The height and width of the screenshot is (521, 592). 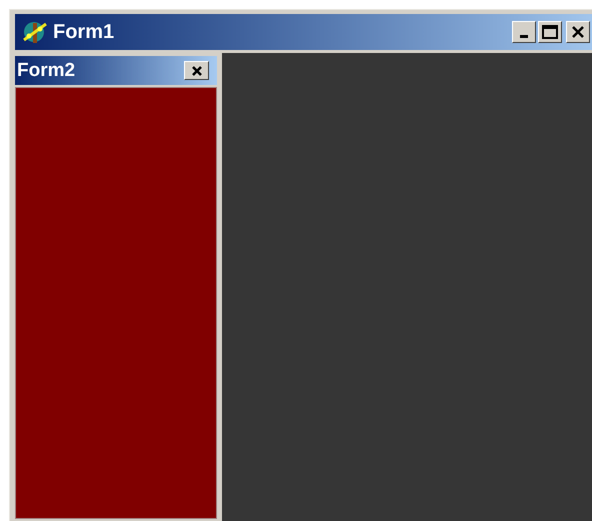 What do you see at coordinates (524, 32) in the screenshot?
I see `minimize-button` at bounding box center [524, 32].